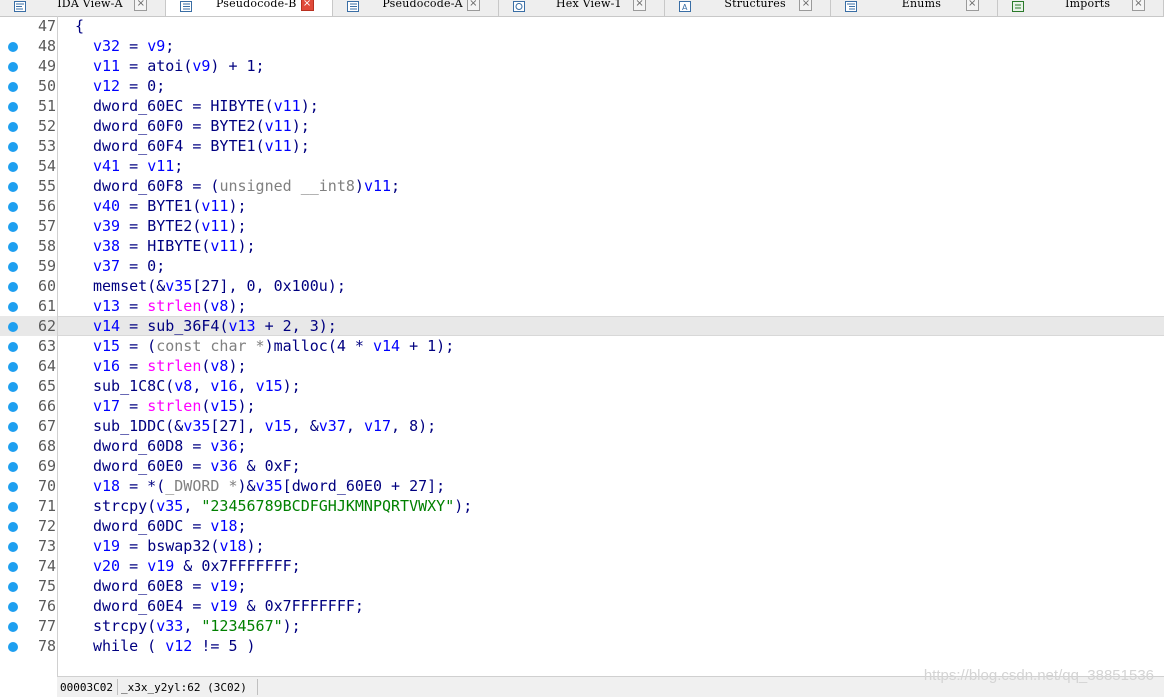 The image size is (1164, 697). Describe the element at coordinates (582, 386) in the screenshot. I see `code-line: 65 sub_1C8C(v8, v16, v15);` at that location.